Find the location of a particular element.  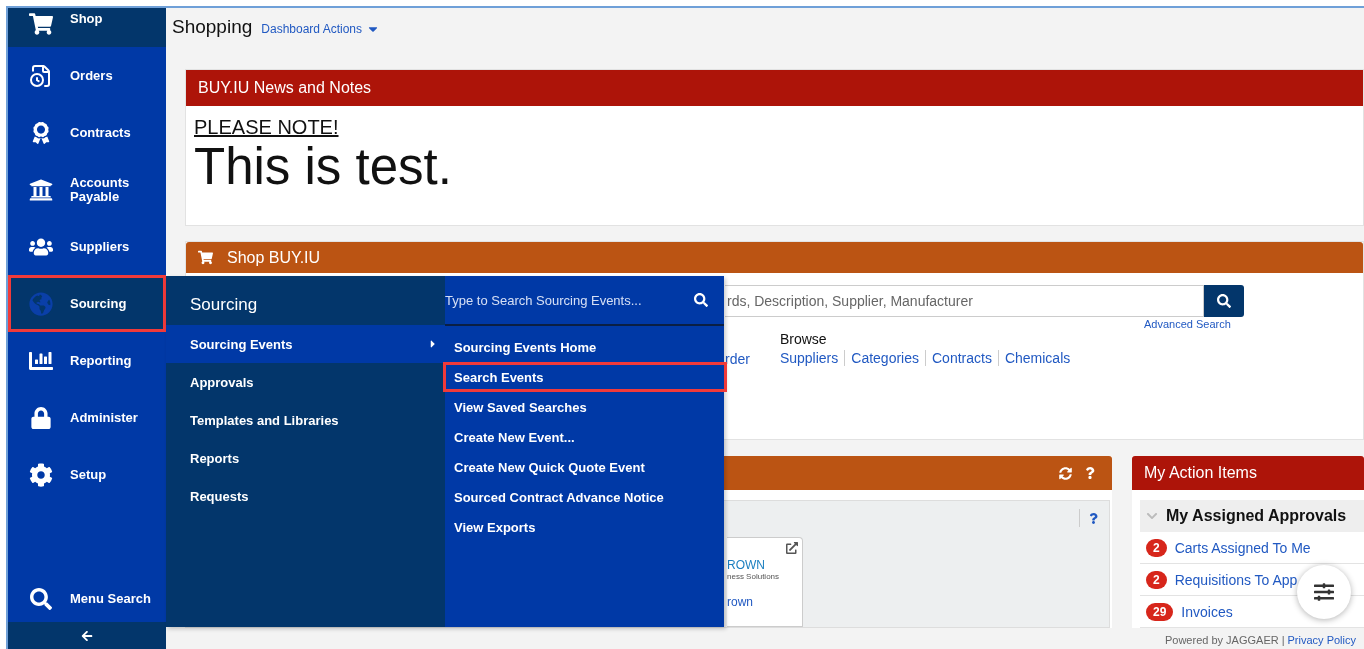

sidebar-item: Suppliers is located at coordinates (87, 246).